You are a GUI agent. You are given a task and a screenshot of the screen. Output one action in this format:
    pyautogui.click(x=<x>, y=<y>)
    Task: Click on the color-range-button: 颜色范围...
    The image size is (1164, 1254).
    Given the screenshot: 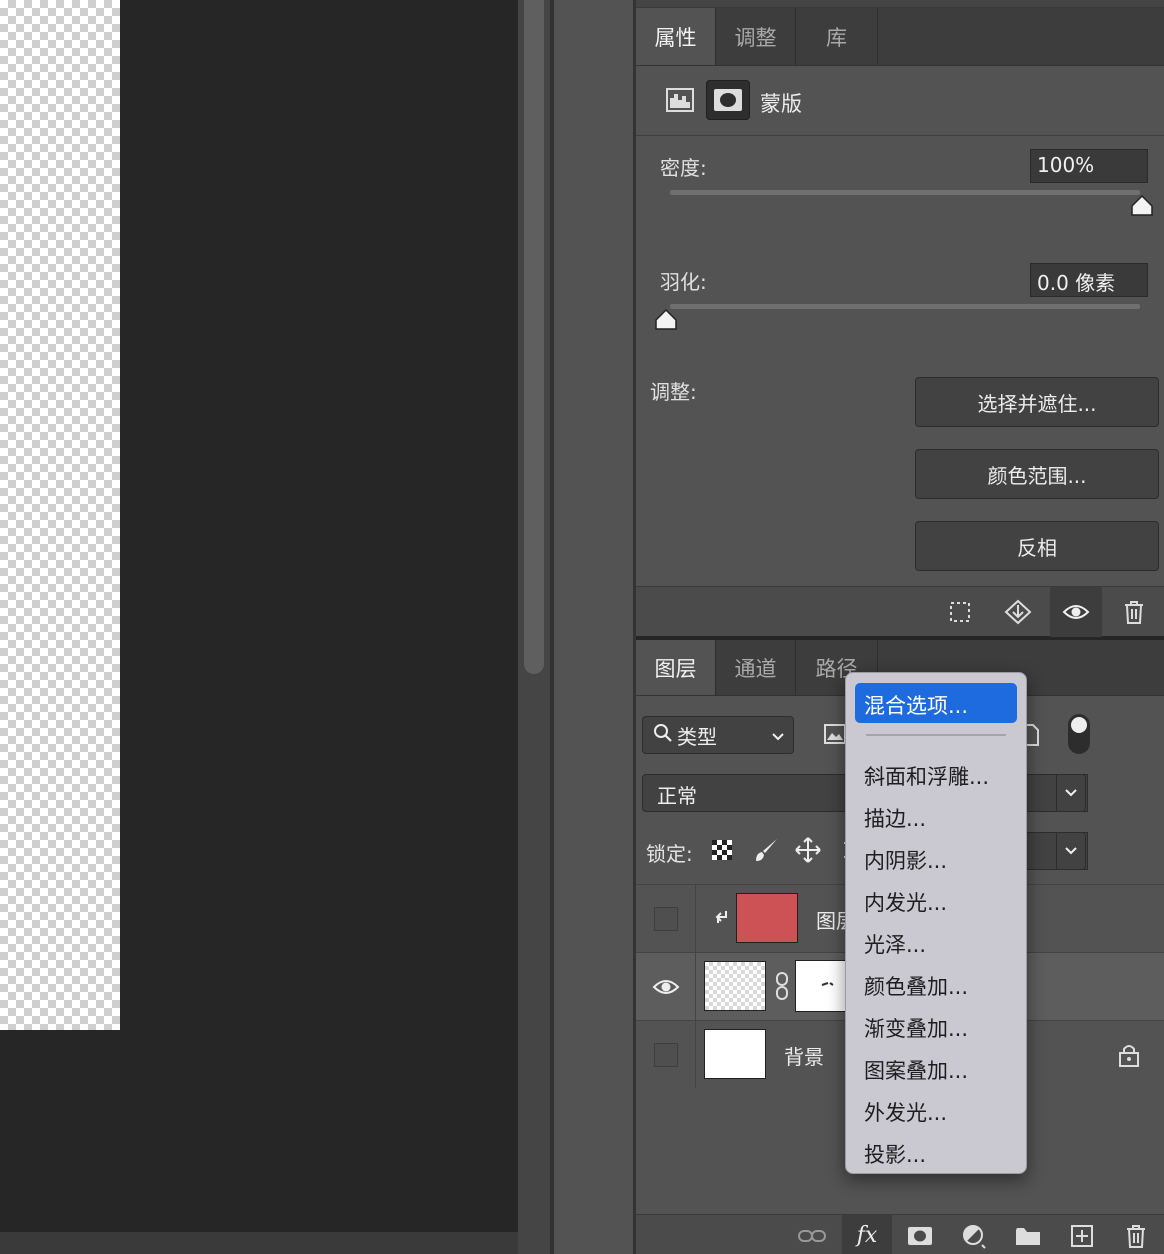 What is the action you would take?
    pyautogui.click(x=1037, y=474)
    